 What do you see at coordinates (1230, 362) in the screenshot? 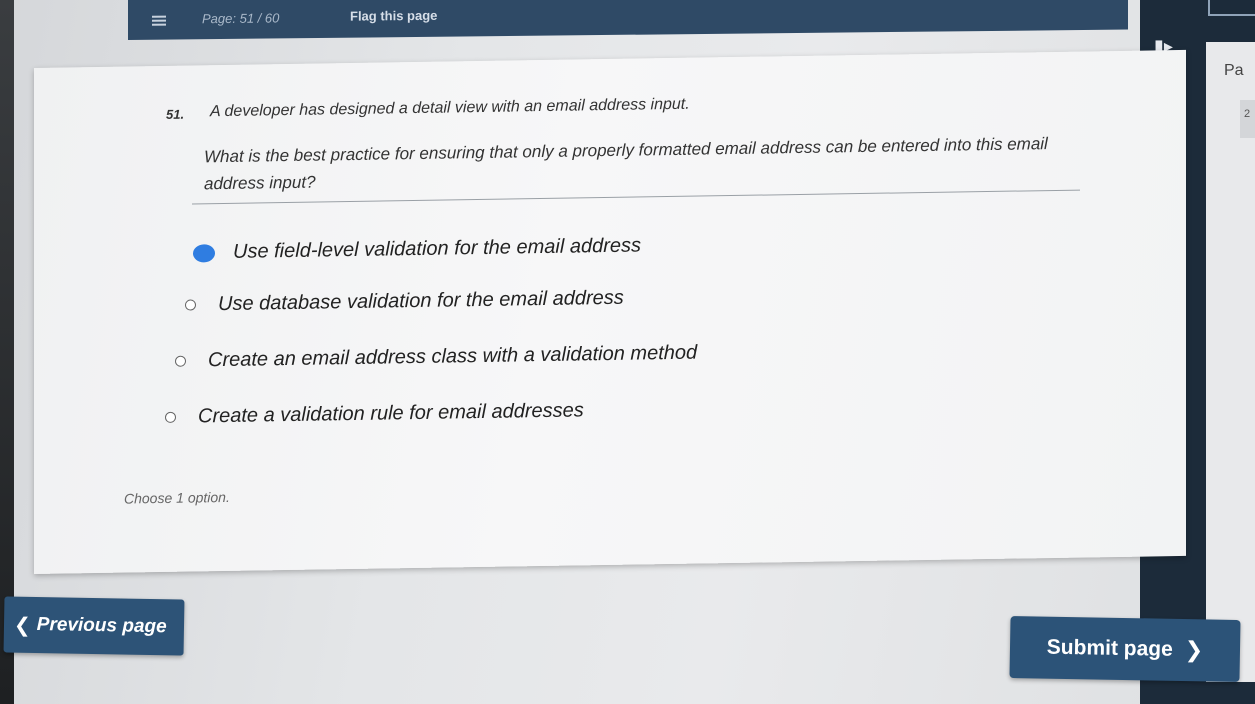
I see `side-panel-sheet` at bounding box center [1230, 362].